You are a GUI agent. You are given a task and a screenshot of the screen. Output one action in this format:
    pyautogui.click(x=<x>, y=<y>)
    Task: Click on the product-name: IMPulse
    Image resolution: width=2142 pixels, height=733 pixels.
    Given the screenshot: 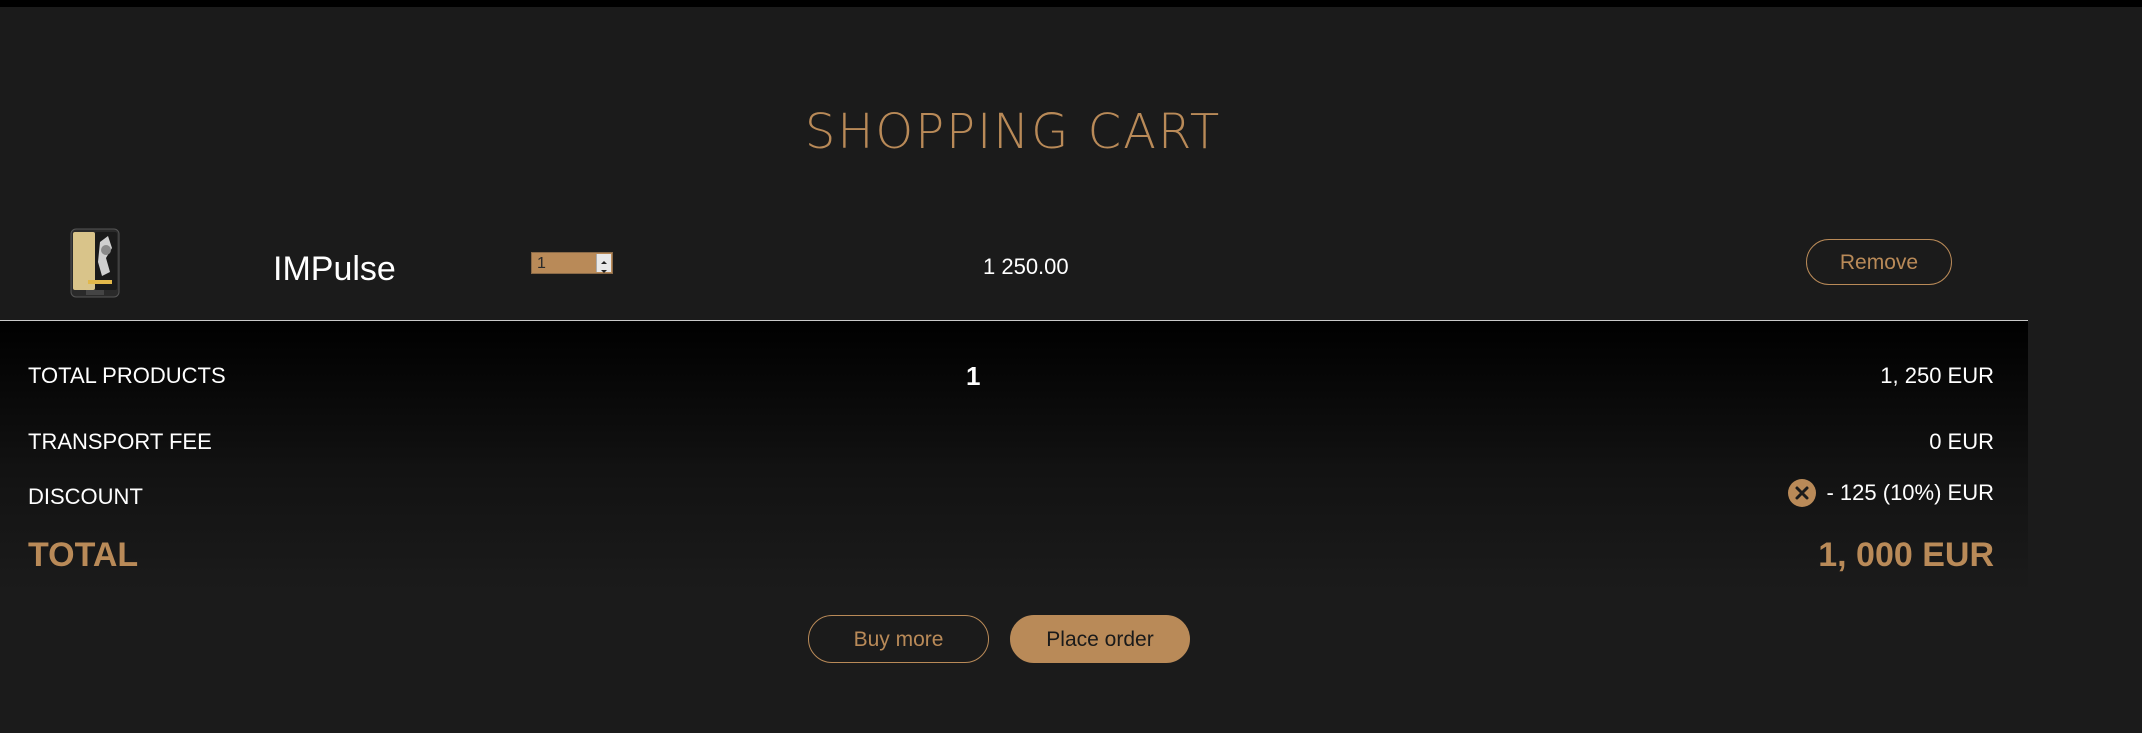 What is the action you would take?
    pyautogui.click(x=334, y=269)
    